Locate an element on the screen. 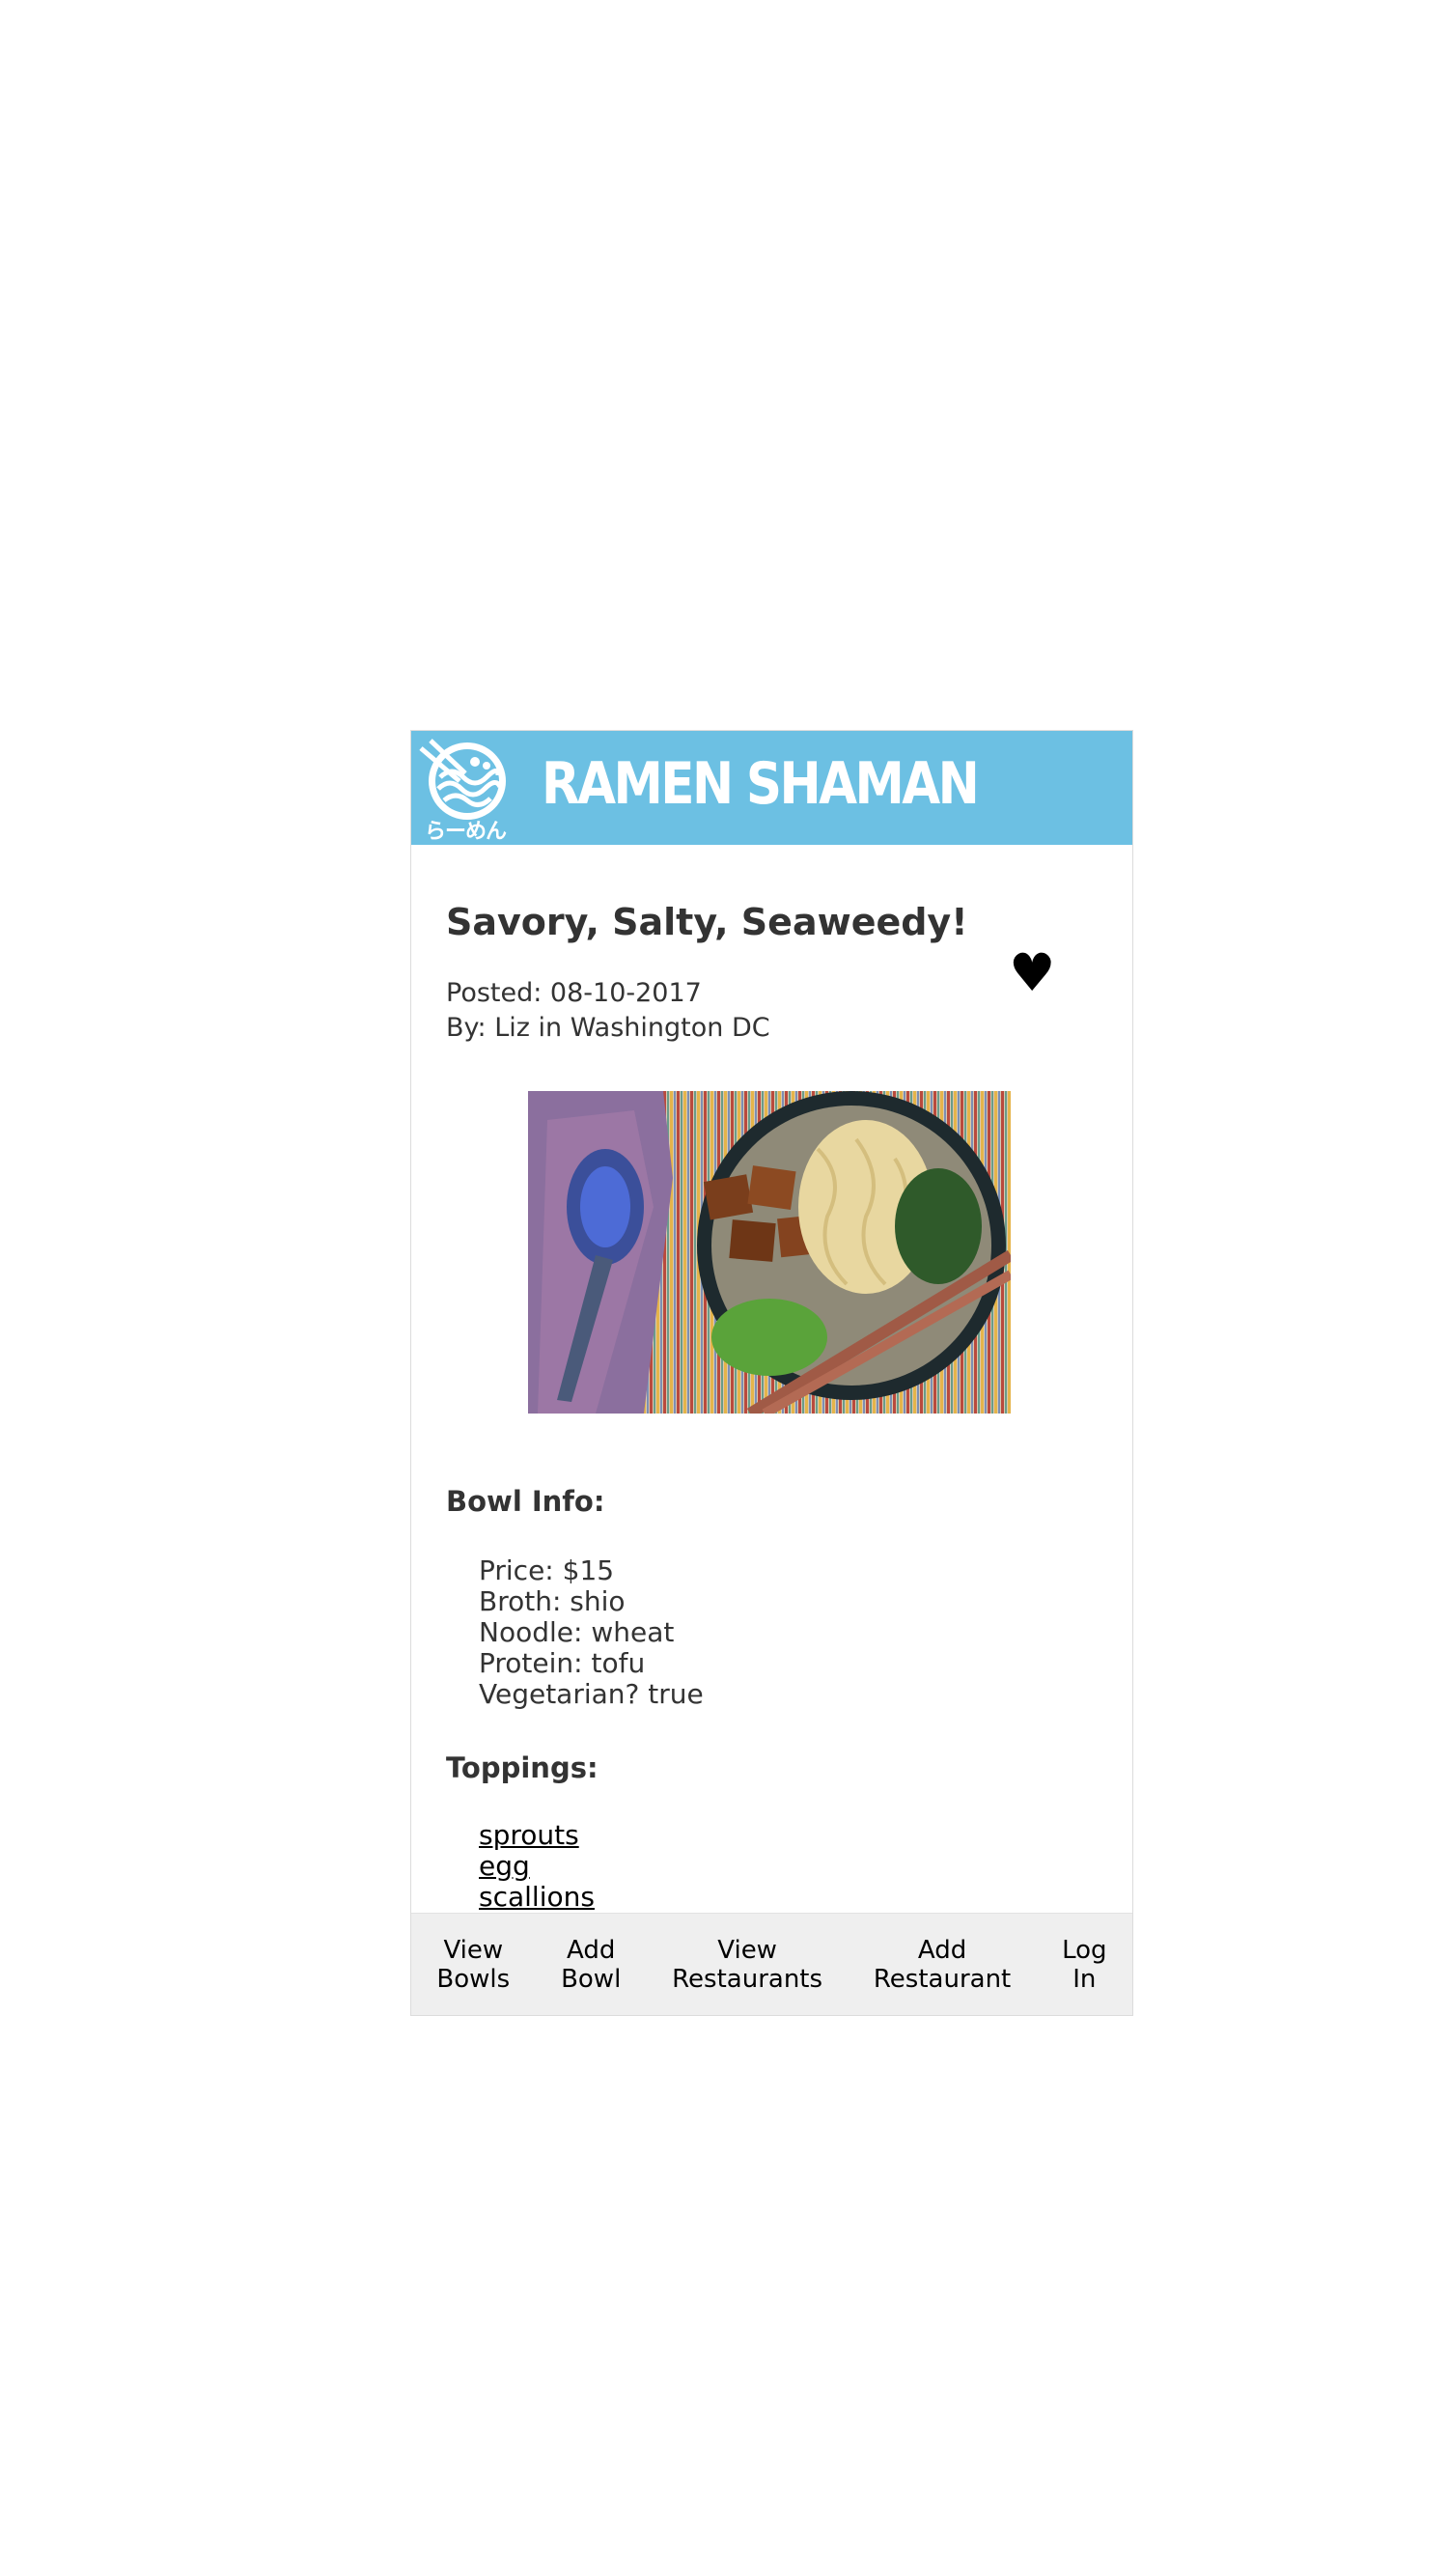  ramen-bowl-photo is located at coordinates (769, 1252).